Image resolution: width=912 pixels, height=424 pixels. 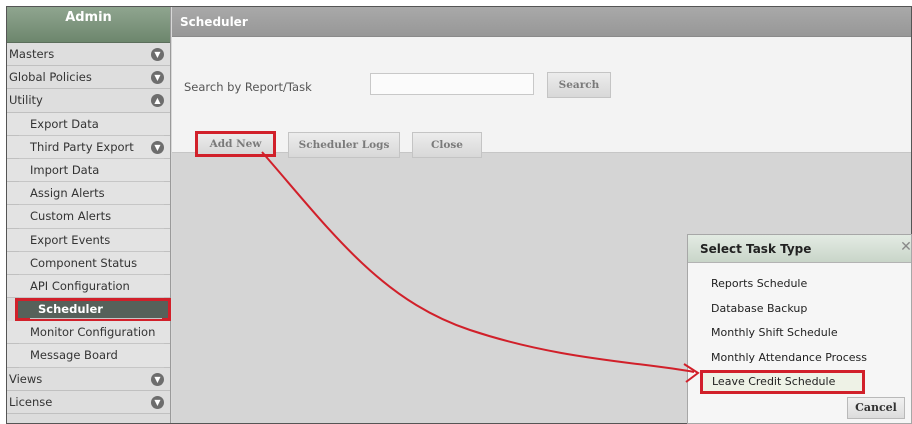 I want to click on sidebar-item-label: Monitor Configuration, so click(x=93, y=332).